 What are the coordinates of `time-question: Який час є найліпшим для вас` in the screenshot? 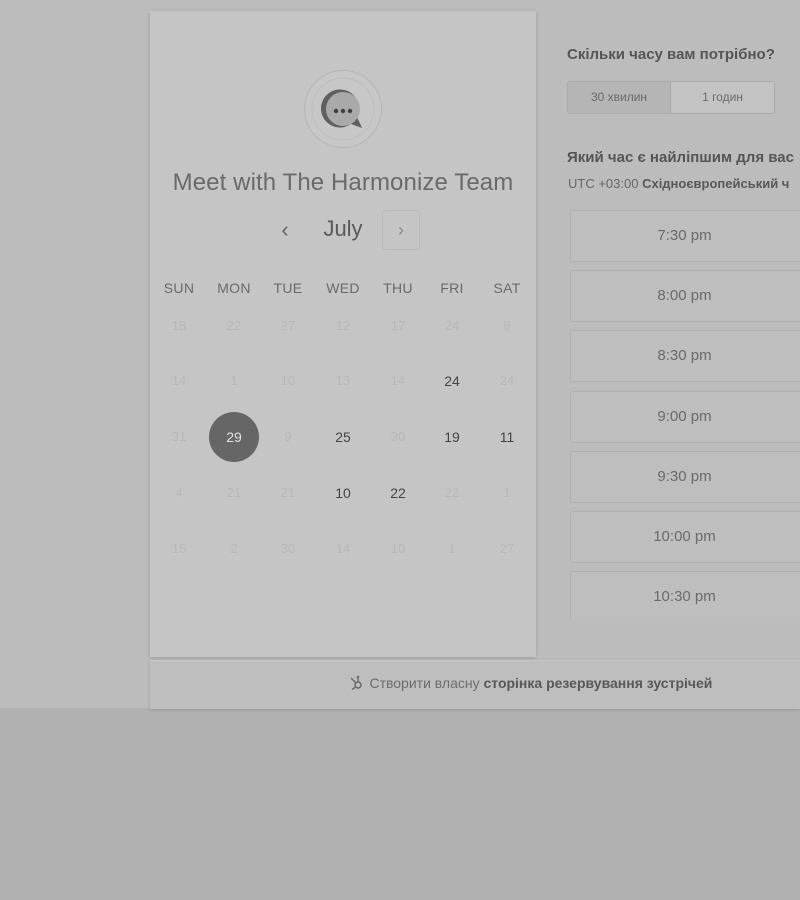 It's located at (680, 157).